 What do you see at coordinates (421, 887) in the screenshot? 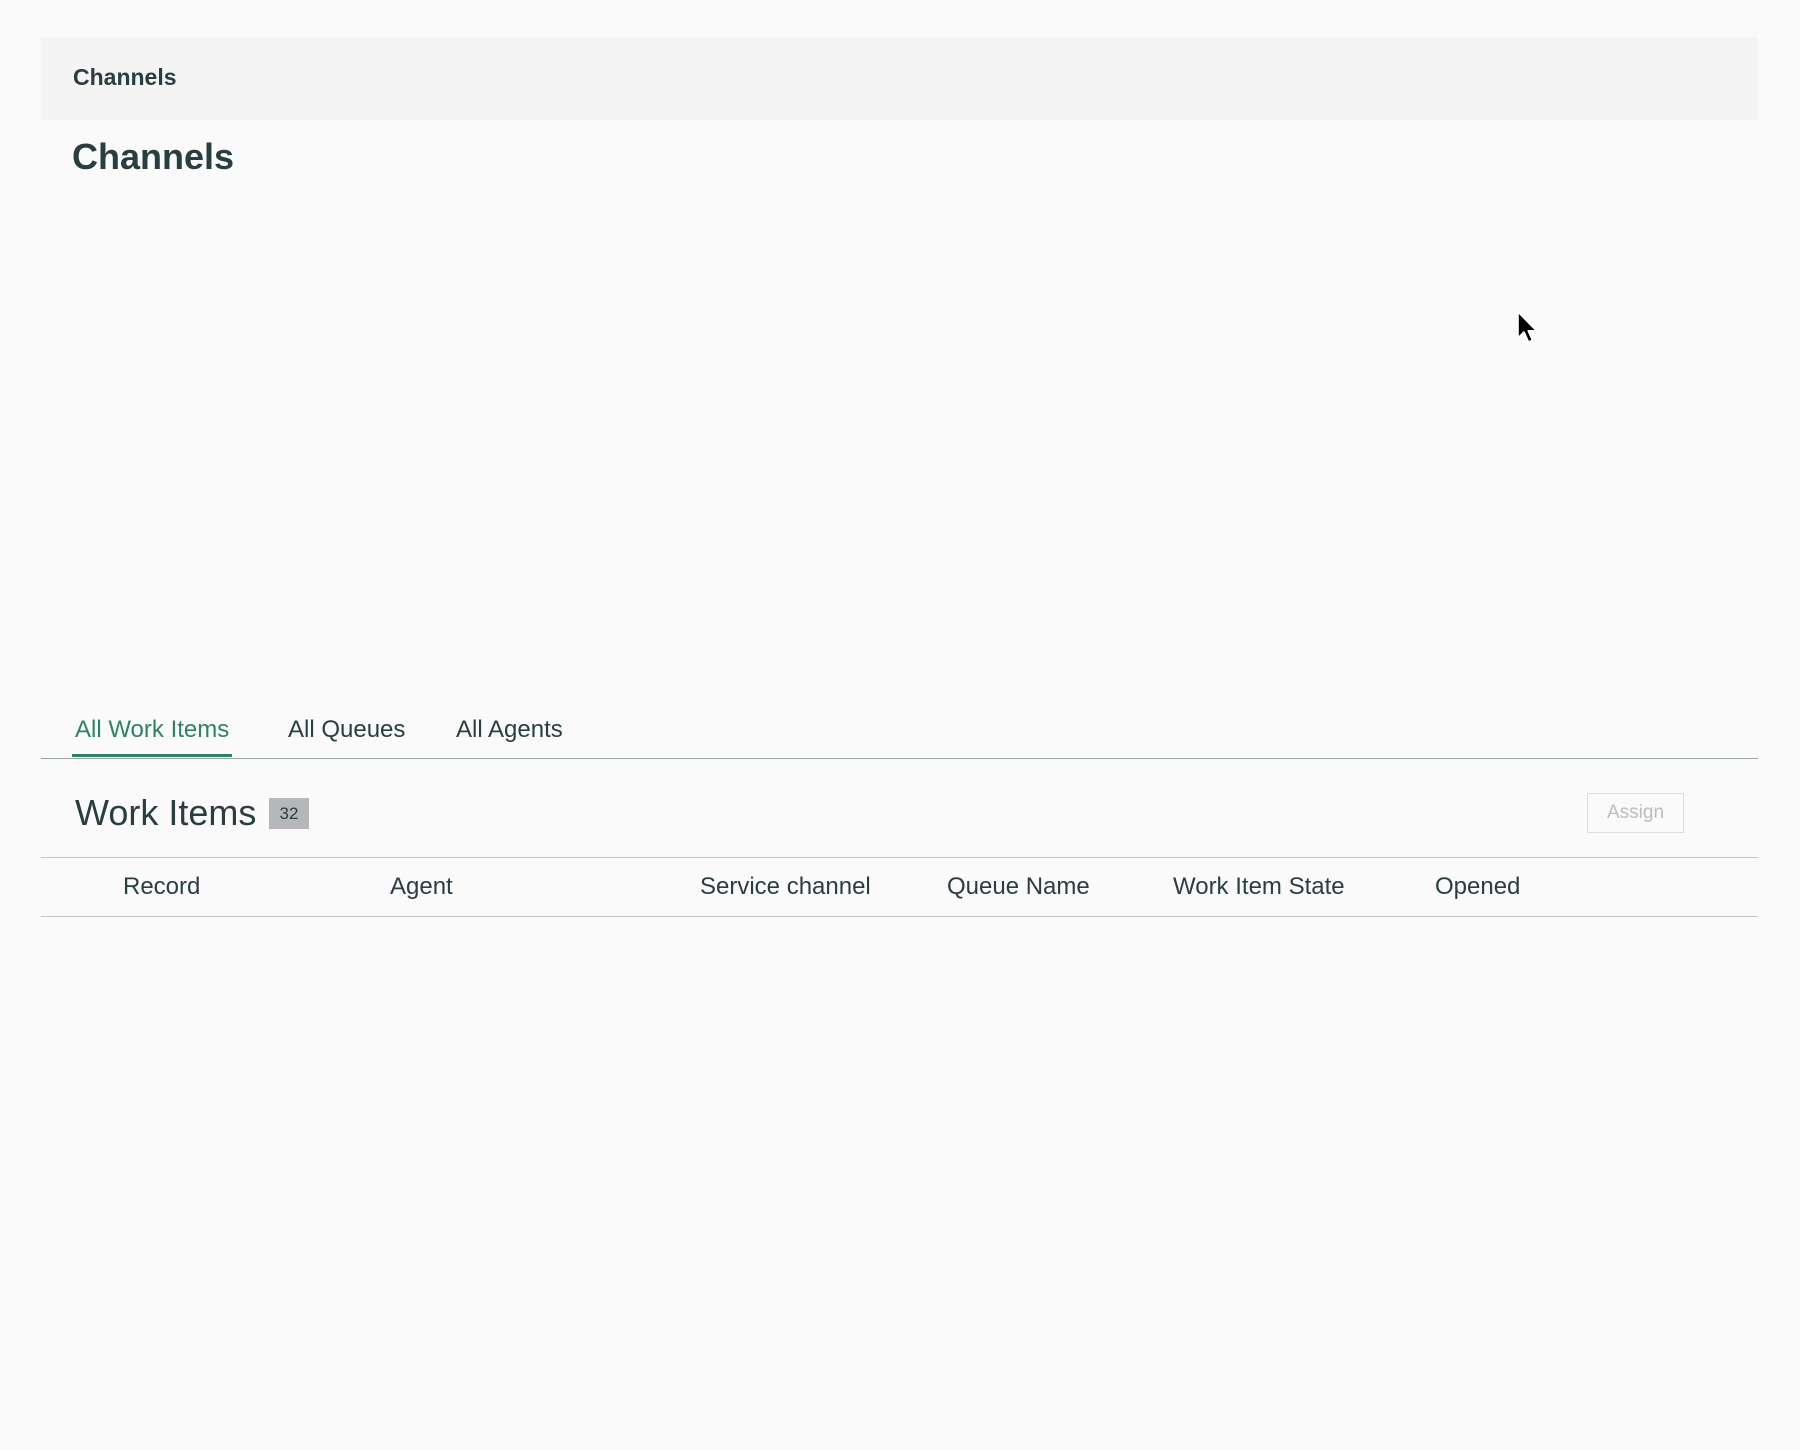
I see `column-header-agent: Agent` at bounding box center [421, 887].